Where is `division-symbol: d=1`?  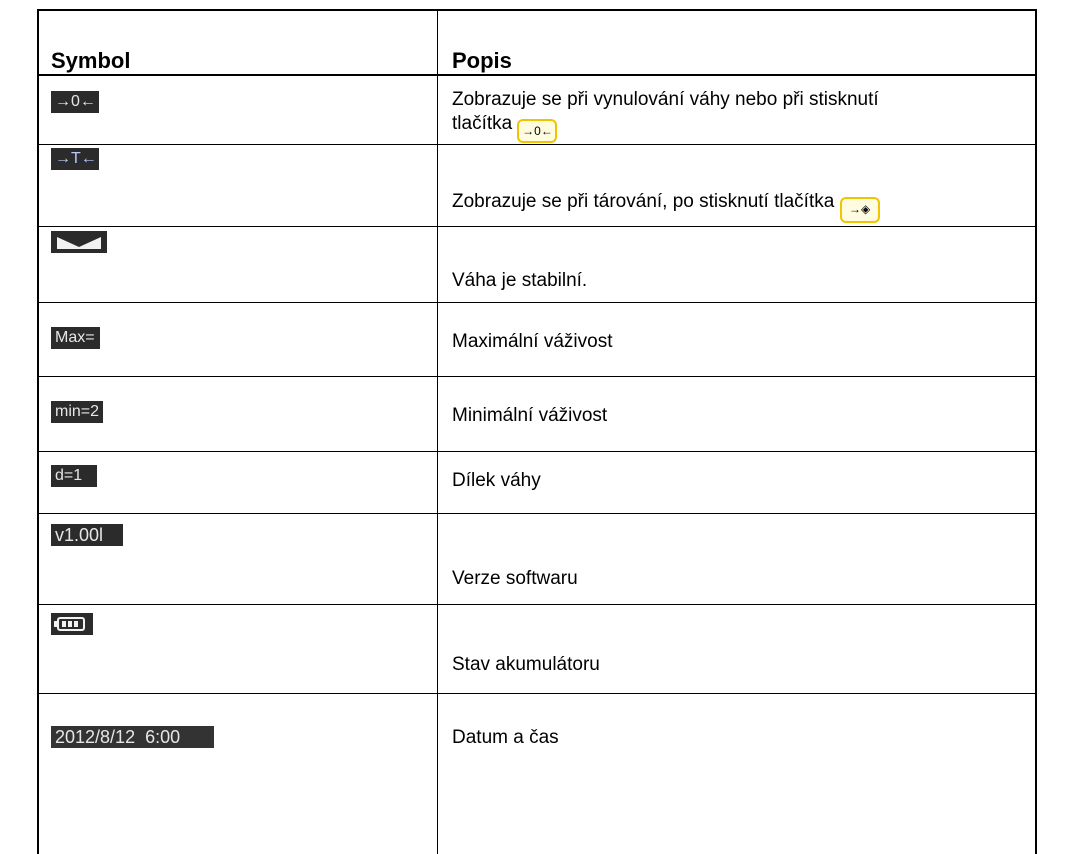
division-symbol: d=1 is located at coordinates (74, 476).